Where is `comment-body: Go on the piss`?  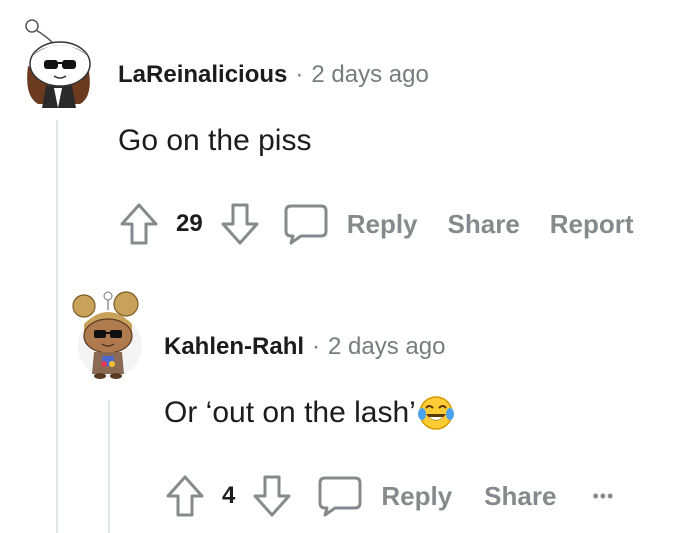
comment-body: Go on the piss is located at coordinates (215, 140).